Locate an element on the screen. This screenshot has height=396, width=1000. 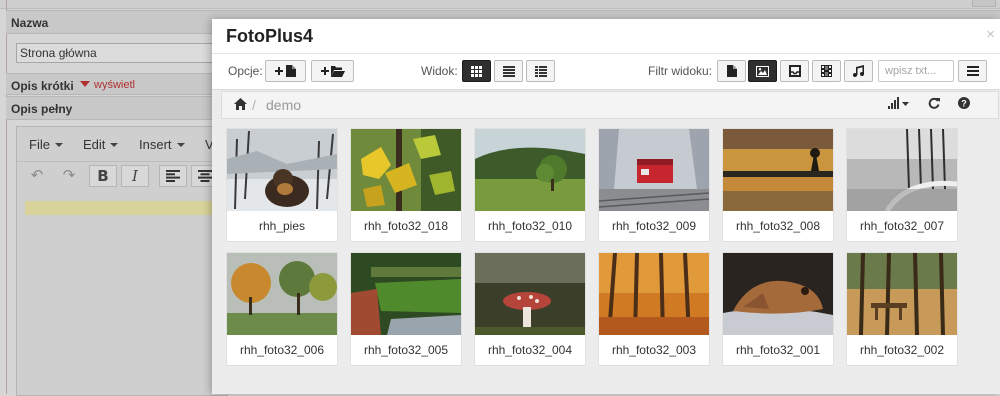
file-name: rhh_foto32_006 is located at coordinates (282, 350).